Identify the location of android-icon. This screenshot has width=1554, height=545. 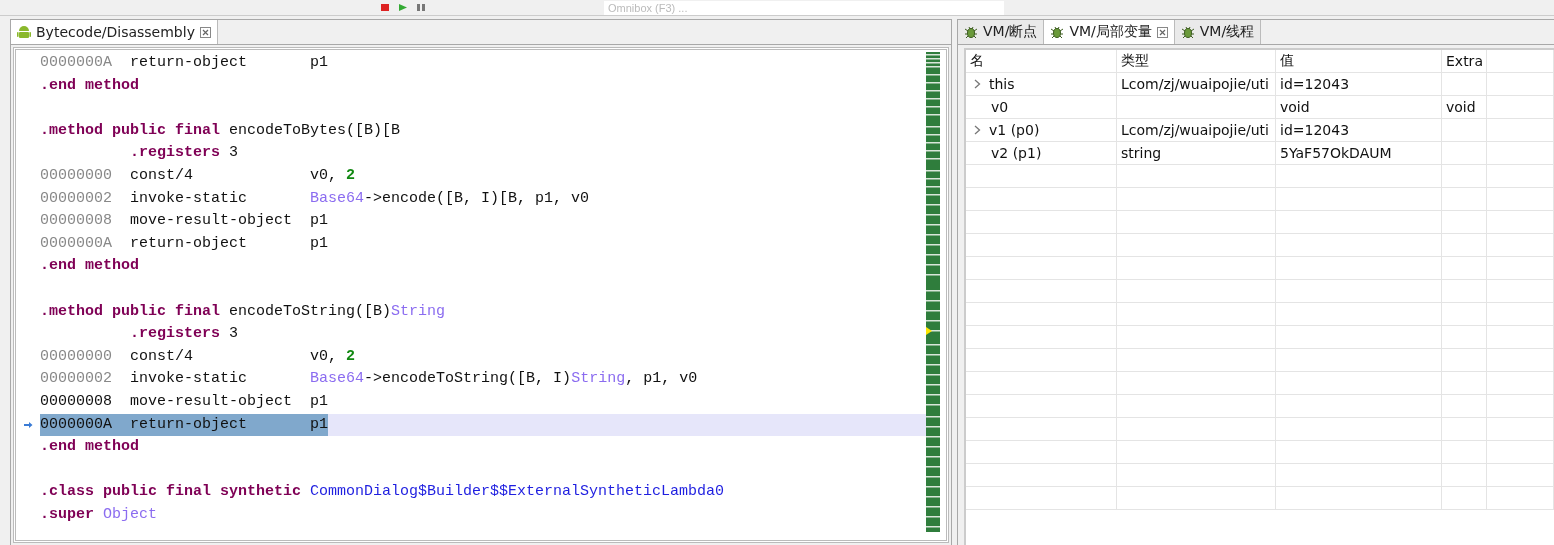
(24, 32).